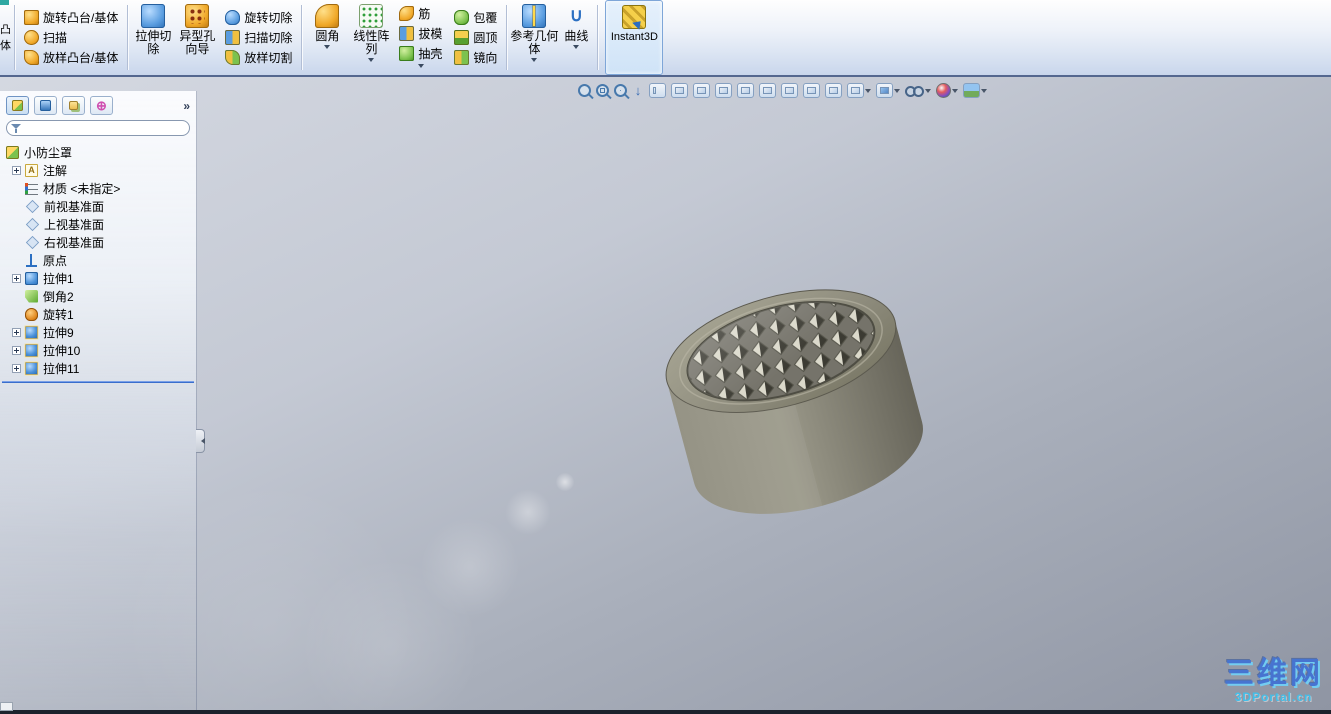 This screenshot has height=714, width=1331. I want to click on wrap-button: 包覆, so click(475, 17).